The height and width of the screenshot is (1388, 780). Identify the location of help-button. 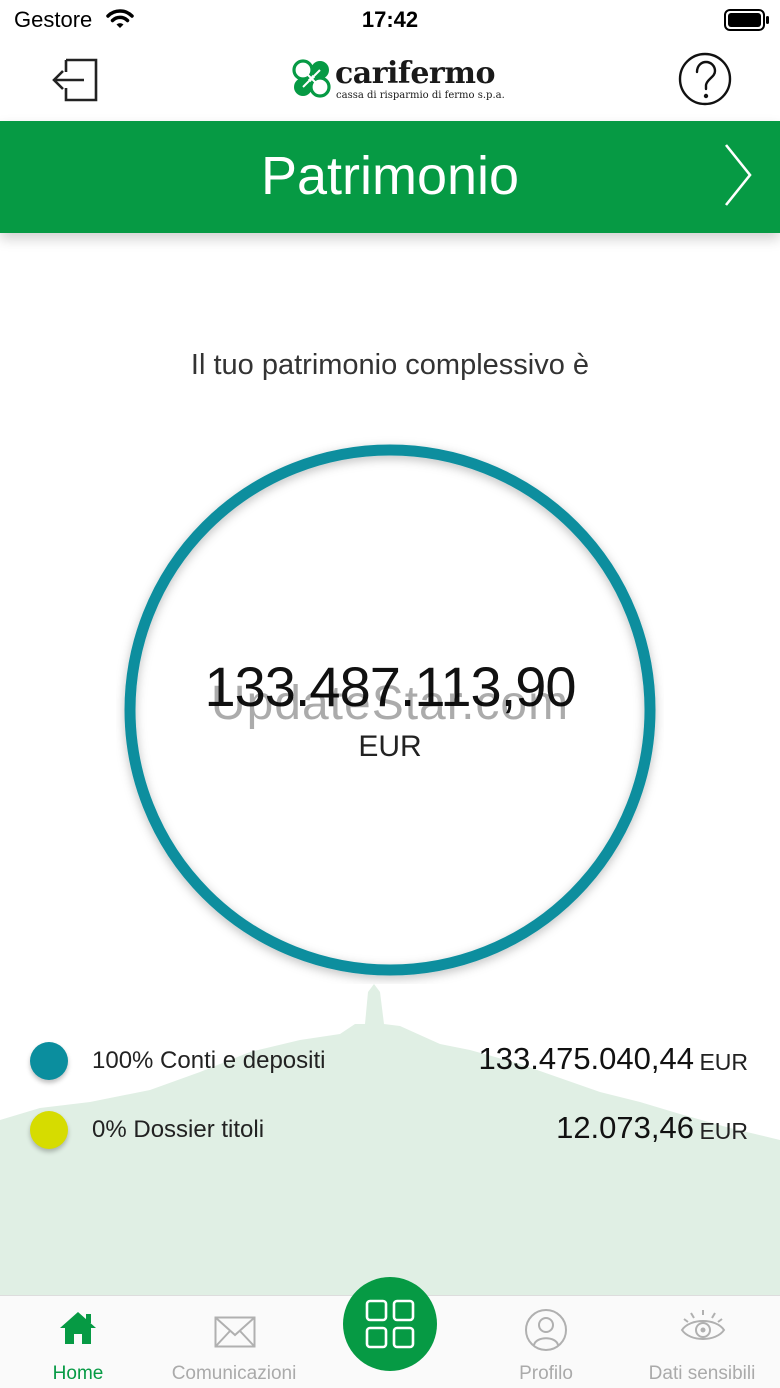
(705, 79).